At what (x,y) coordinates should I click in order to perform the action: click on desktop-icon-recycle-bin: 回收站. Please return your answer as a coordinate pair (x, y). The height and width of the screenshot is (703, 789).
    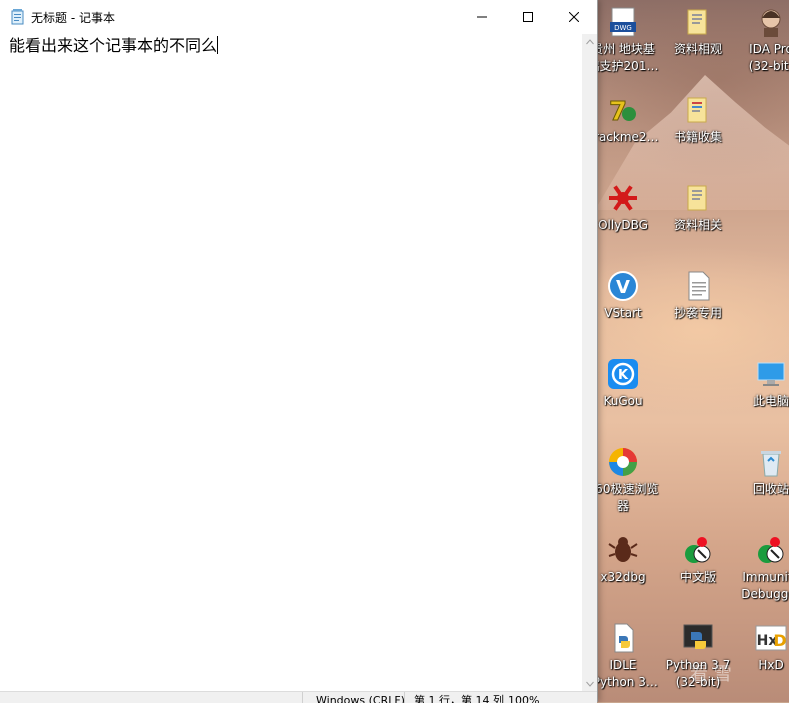
    Looking at the image, I should click on (759, 472).